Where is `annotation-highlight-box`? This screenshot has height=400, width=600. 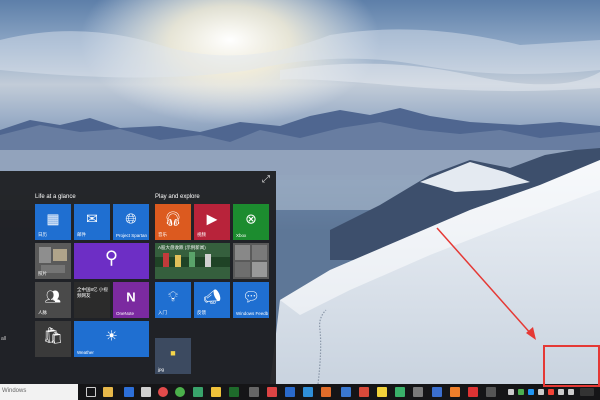
annotation-highlight-box is located at coordinates (571, 366).